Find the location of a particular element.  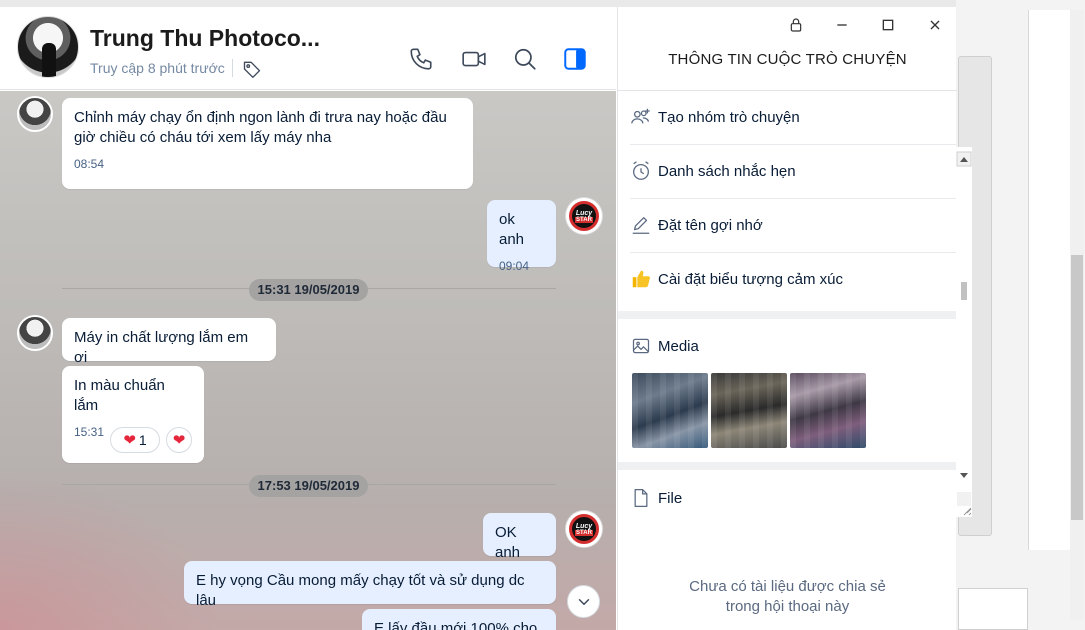

add-reaction-button: ❤ is located at coordinates (179, 440).